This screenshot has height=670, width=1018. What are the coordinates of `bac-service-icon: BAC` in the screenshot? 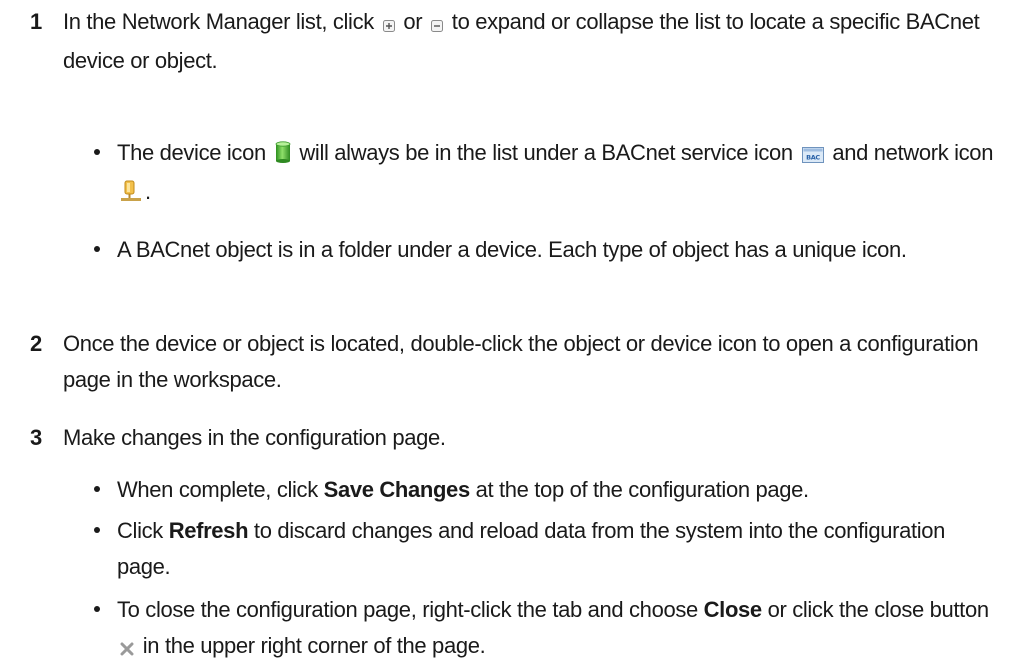 It's located at (812, 156).